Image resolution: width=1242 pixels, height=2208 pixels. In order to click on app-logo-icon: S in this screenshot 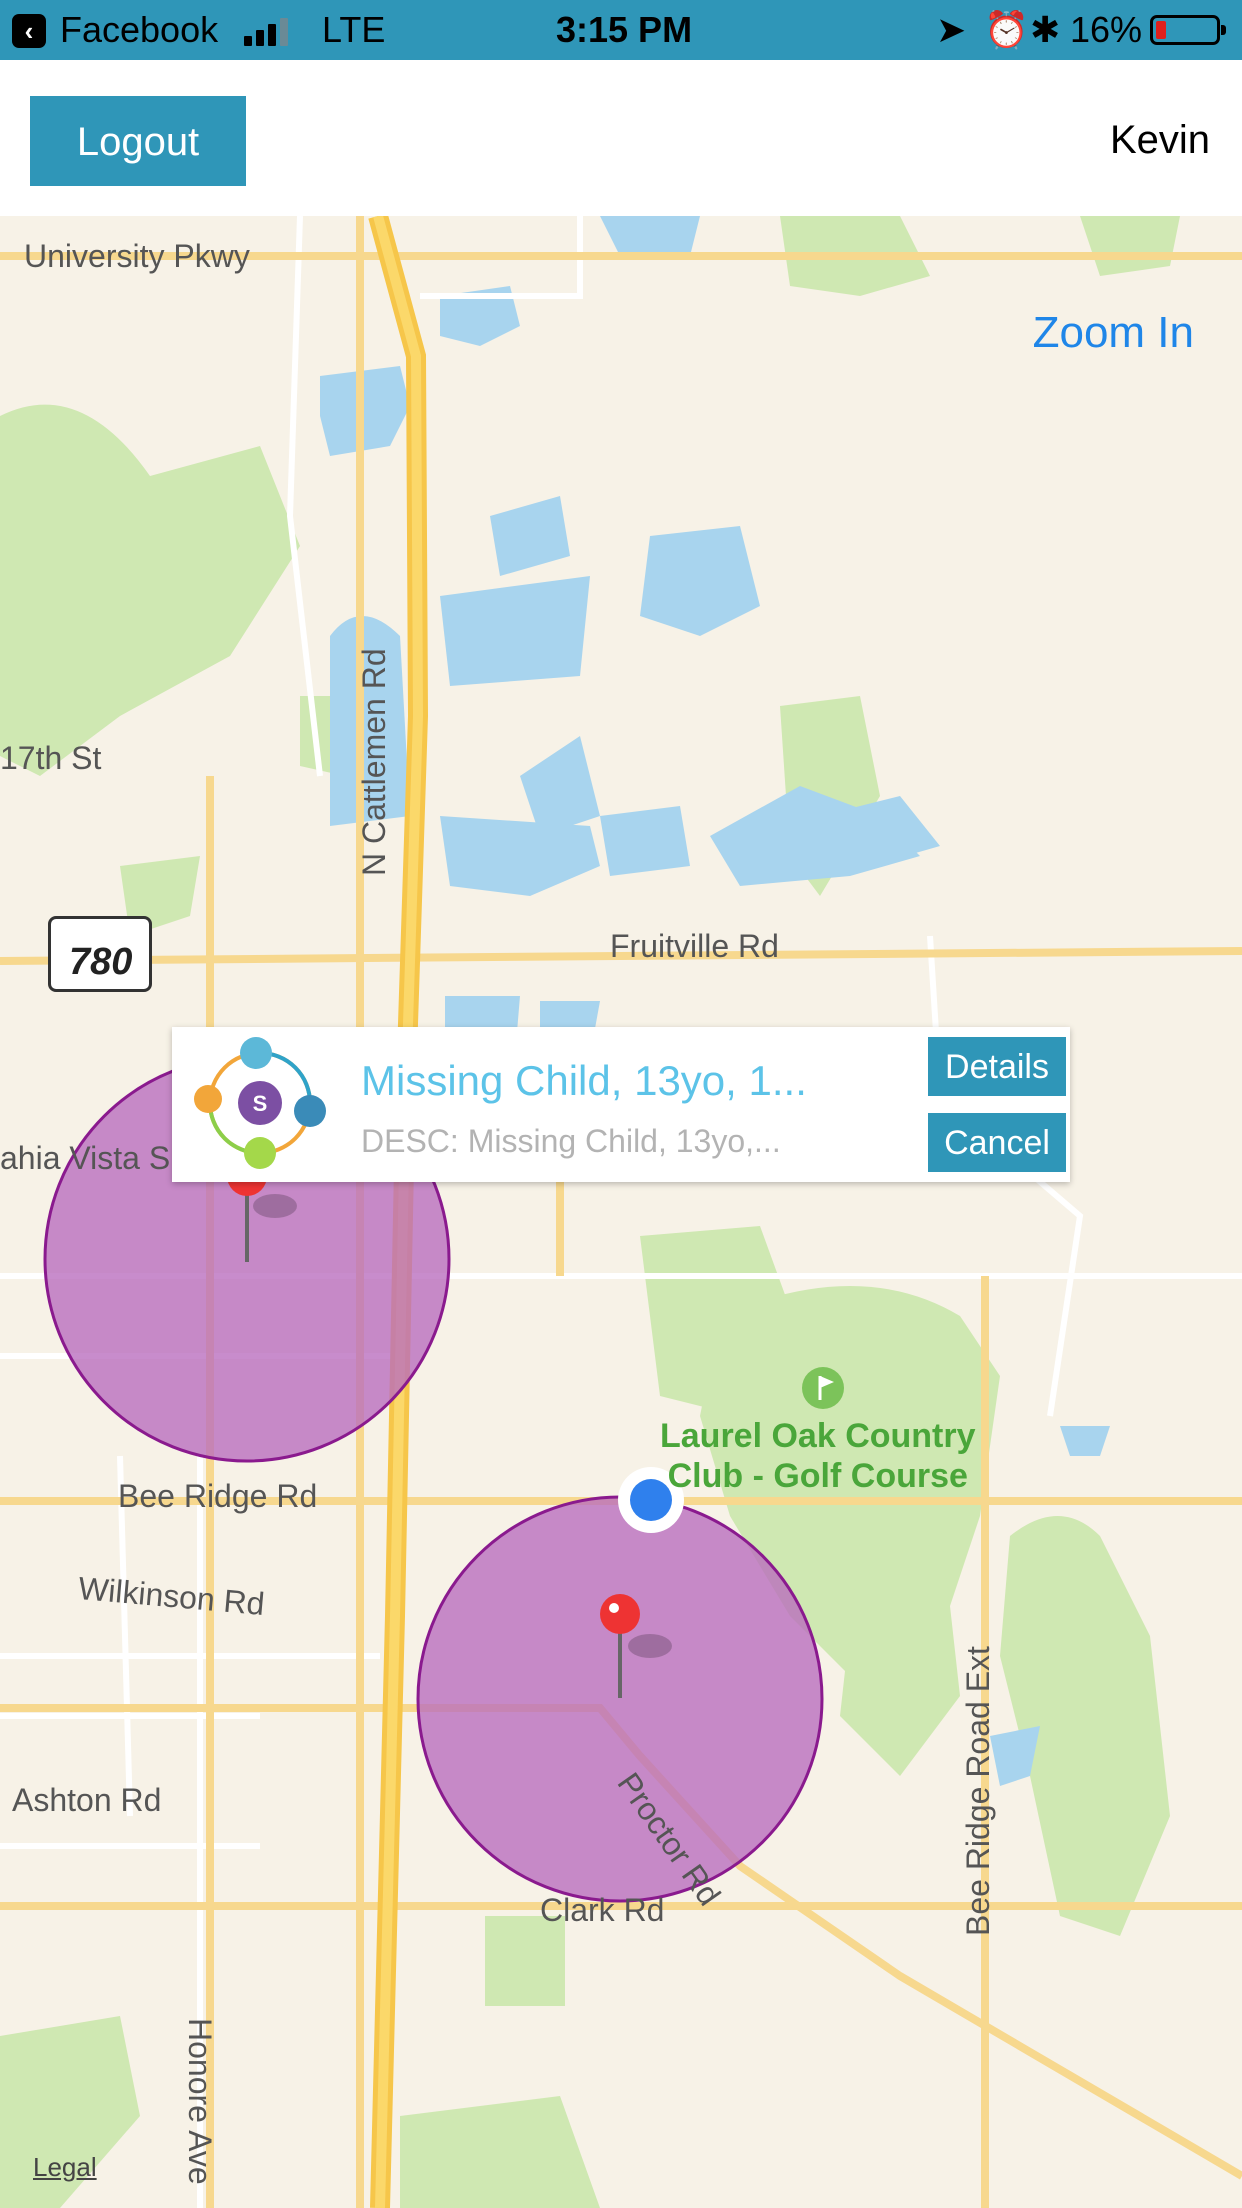, I will do `click(260, 1103)`.